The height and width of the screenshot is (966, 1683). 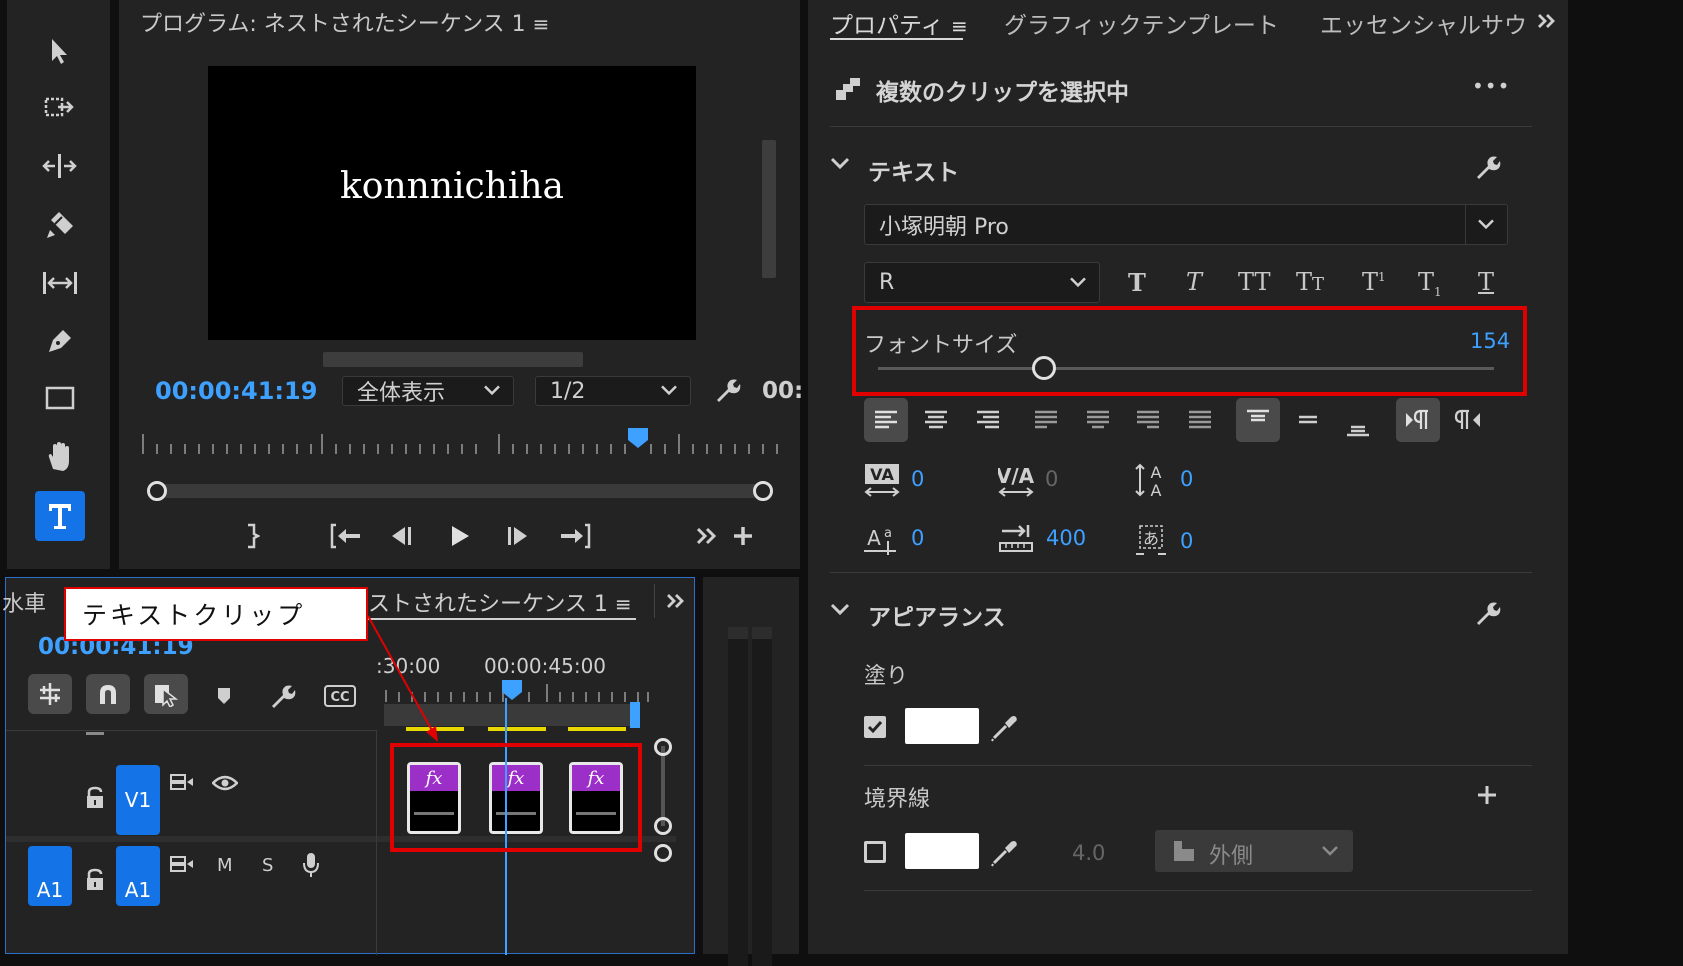 I want to click on align-middle-icon, so click(x=1308, y=420).